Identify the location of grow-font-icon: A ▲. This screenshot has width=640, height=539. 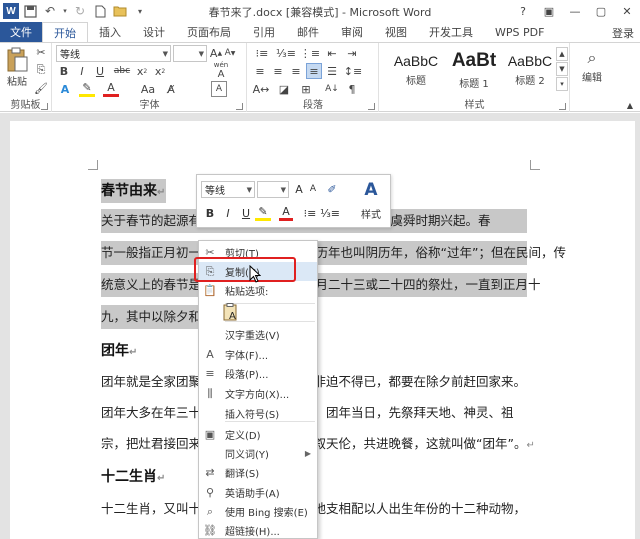
(216, 53).